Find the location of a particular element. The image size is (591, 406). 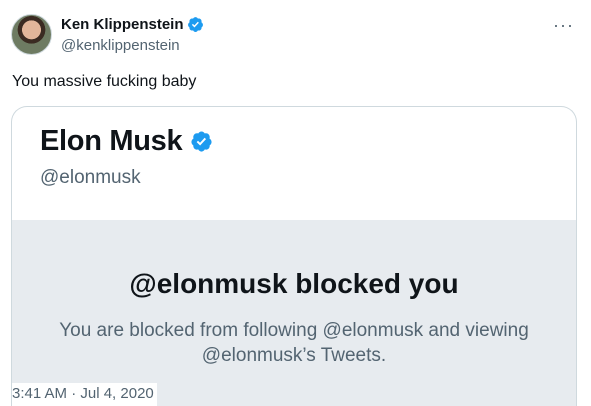

verified-badge-icon is located at coordinates (195, 24).